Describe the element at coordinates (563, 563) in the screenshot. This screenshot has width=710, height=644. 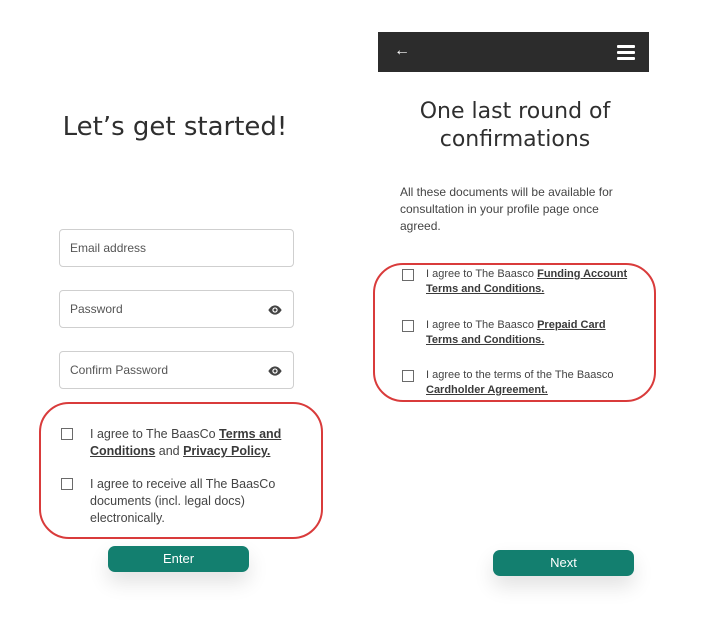
I see `next-button: Next` at that location.